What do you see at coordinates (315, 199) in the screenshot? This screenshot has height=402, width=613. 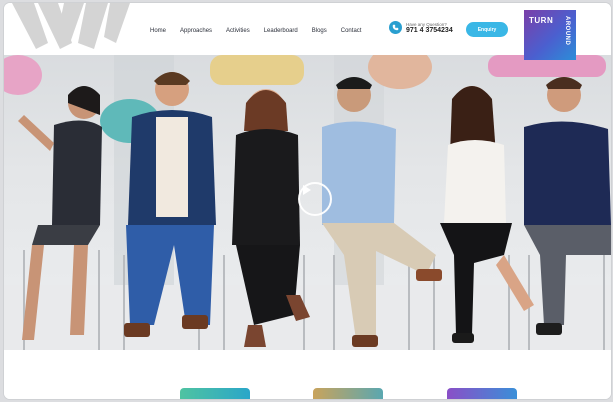 I see `play-button` at bounding box center [315, 199].